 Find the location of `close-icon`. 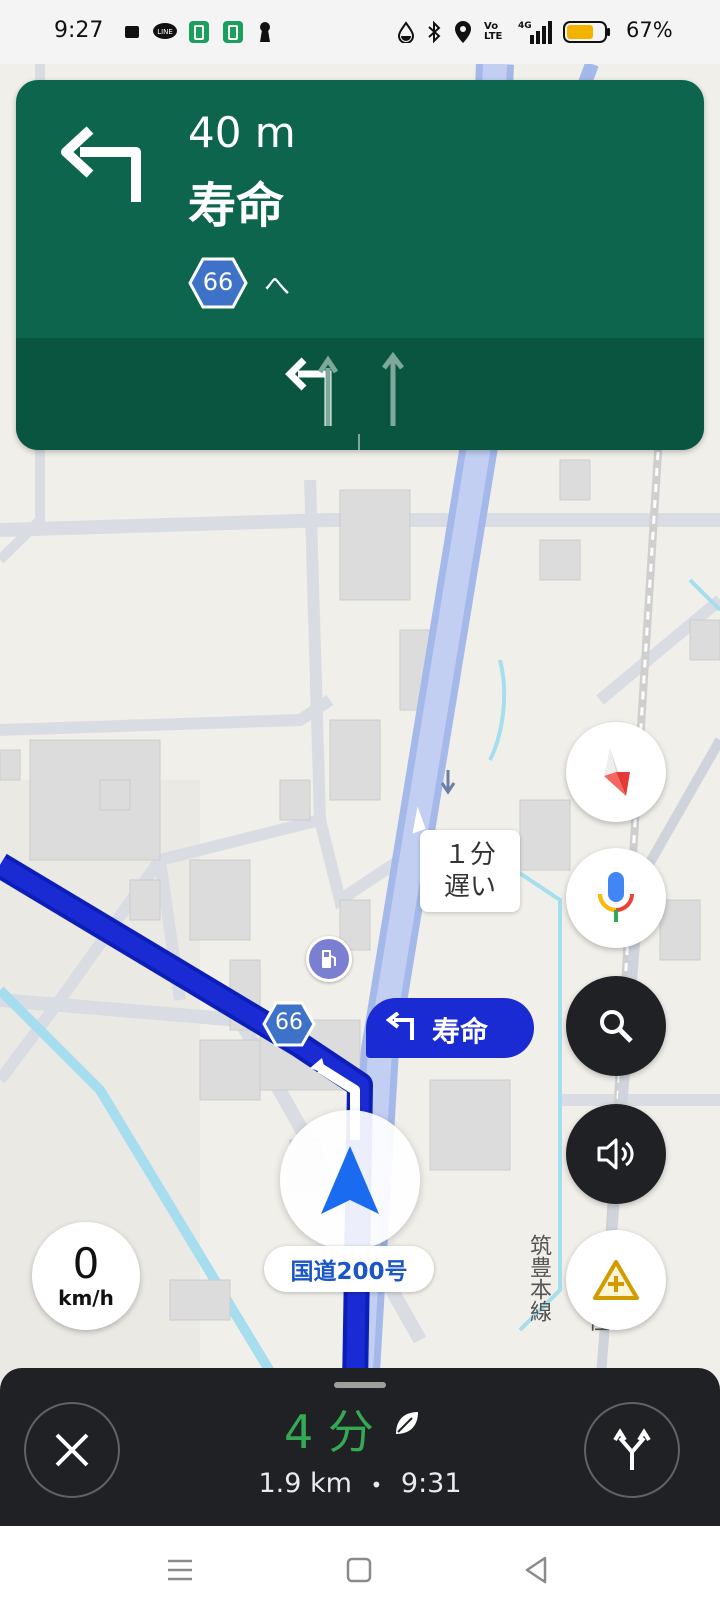

close-icon is located at coordinates (72, 1450).